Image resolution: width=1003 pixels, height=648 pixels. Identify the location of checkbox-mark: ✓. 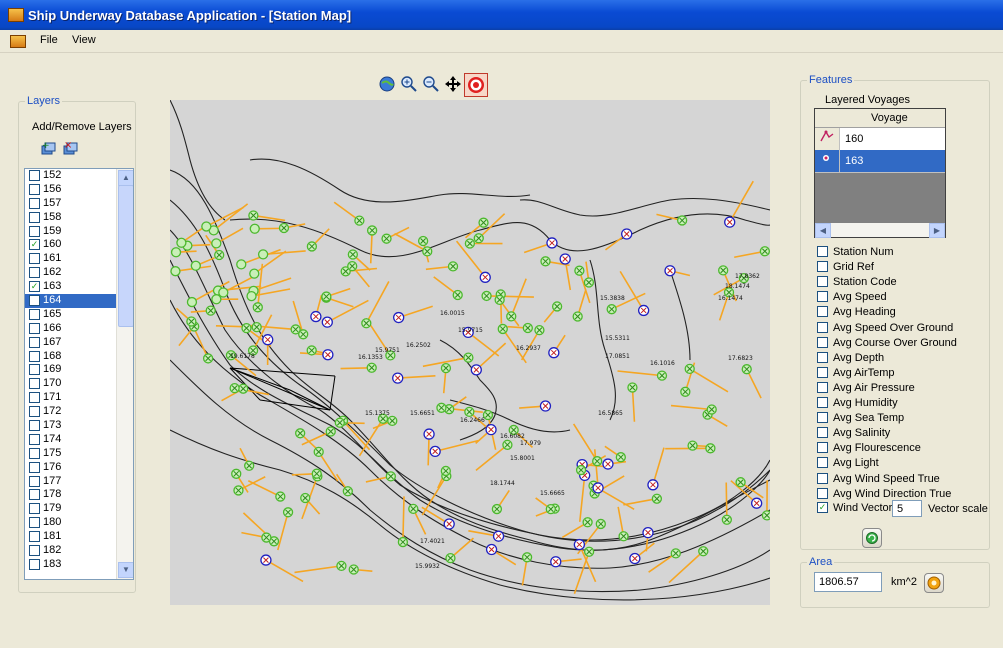
(822, 507).